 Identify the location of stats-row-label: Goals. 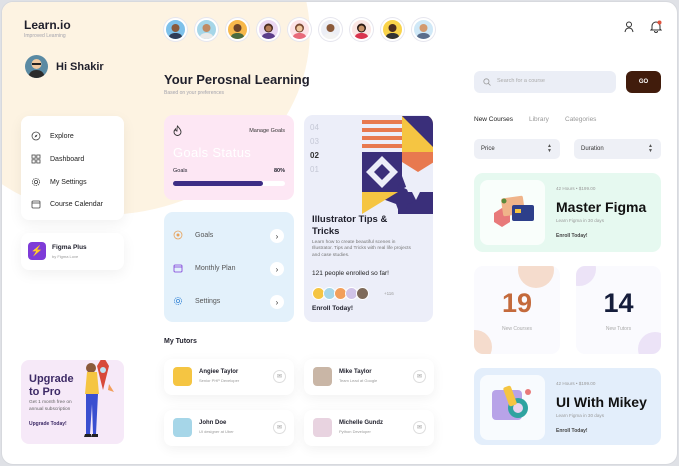
(204, 235).